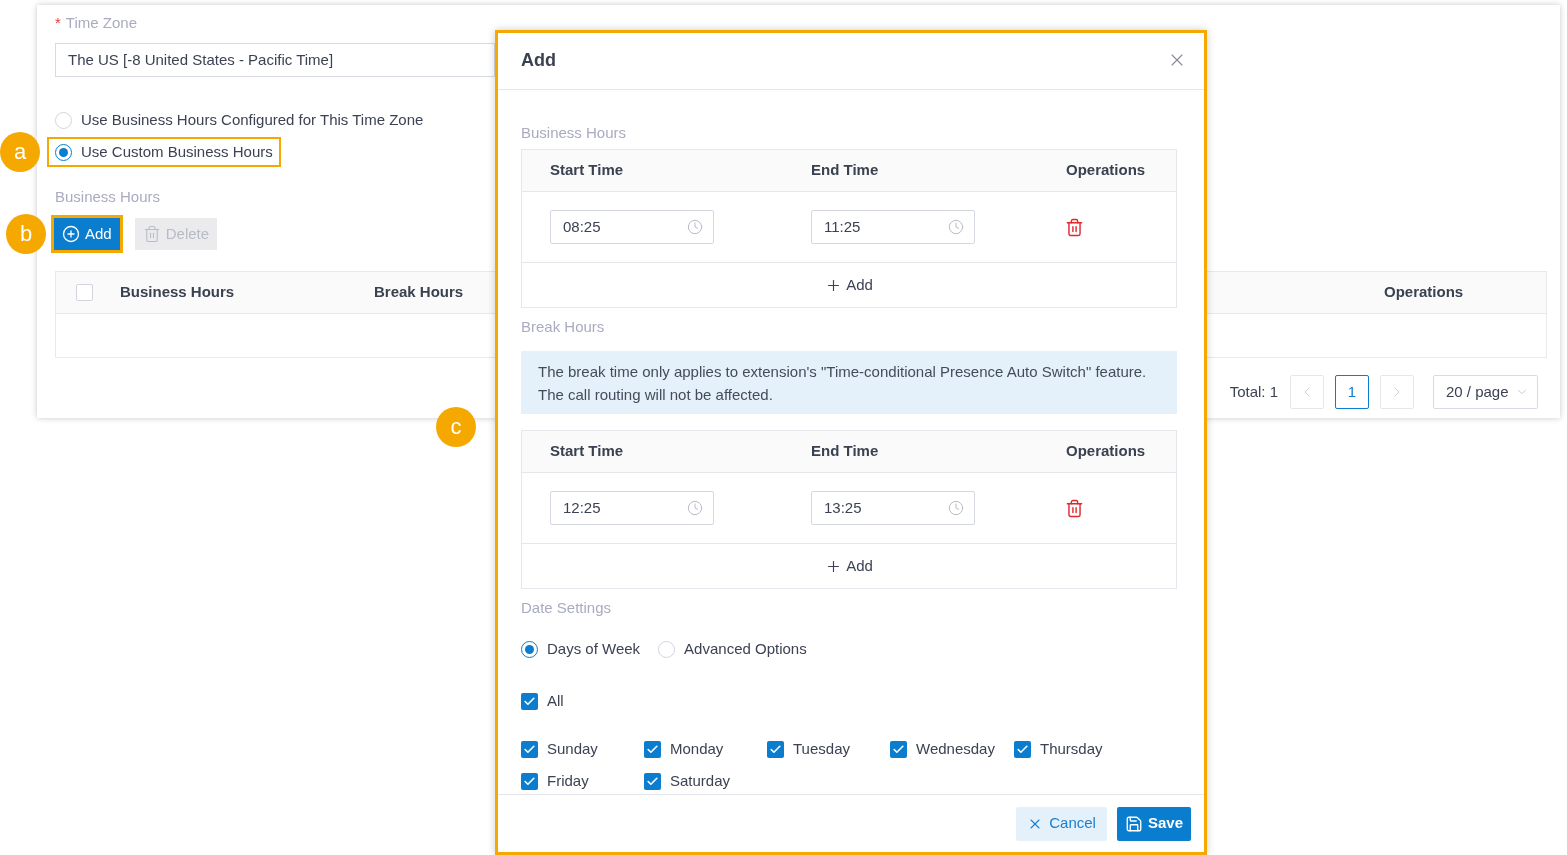 This screenshot has height=855, width=1567. Describe the element at coordinates (632, 508) in the screenshot. I see `time-field: 12:25` at that location.